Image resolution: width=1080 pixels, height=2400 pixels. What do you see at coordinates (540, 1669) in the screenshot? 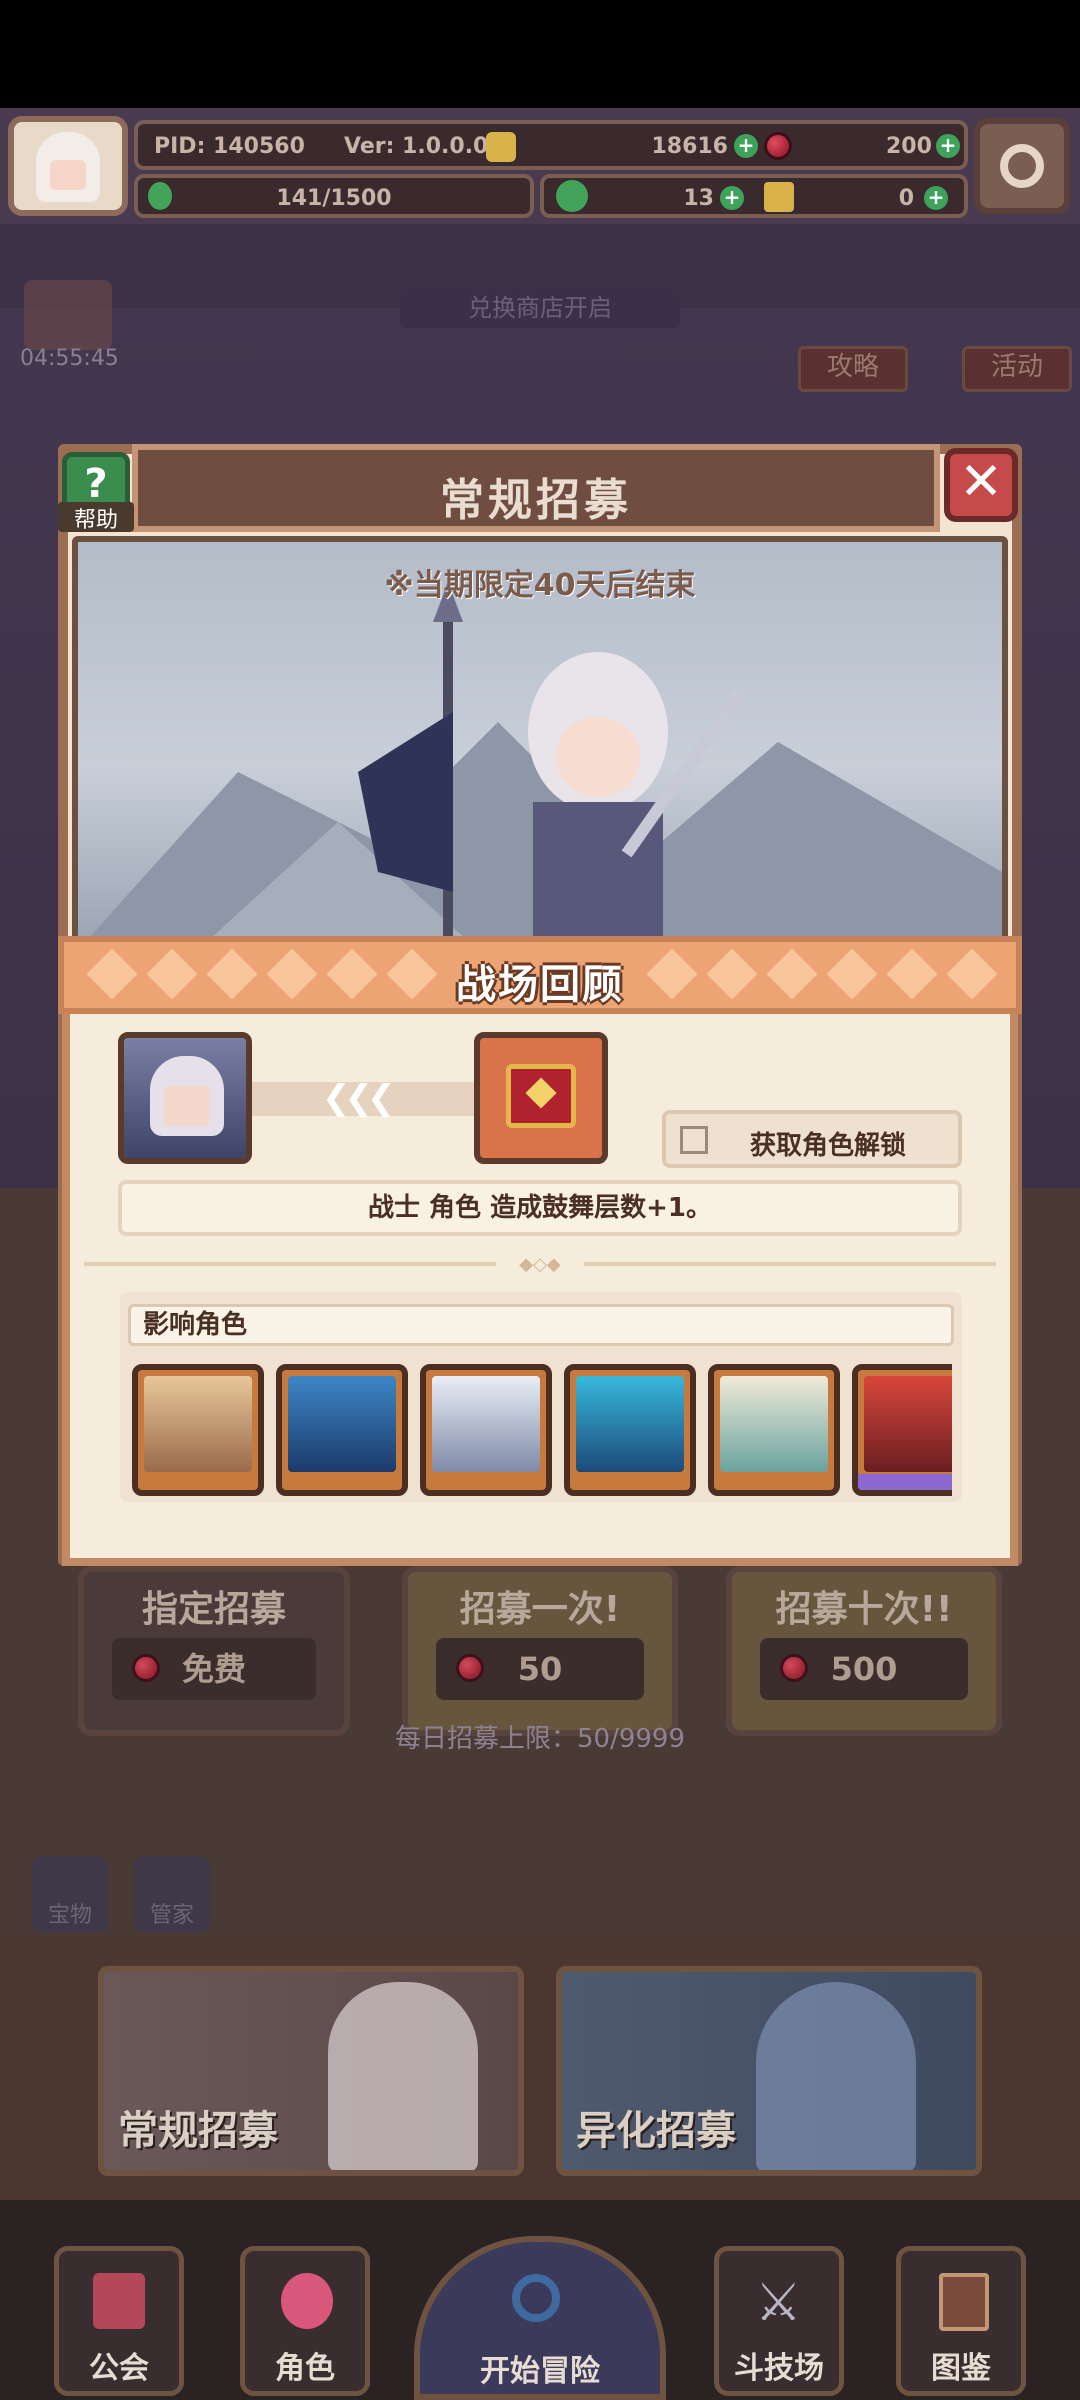
I see `recruit-once-price: 50` at bounding box center [540, 1669].